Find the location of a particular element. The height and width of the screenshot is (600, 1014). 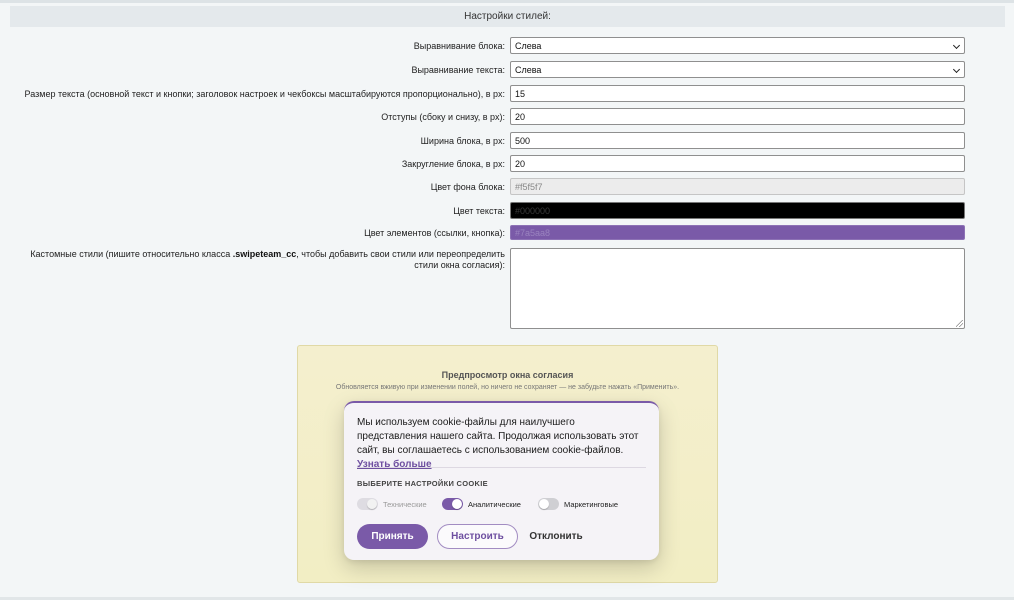

toggle-marketing: Маркетинговые is located at coordinates (578, 504).